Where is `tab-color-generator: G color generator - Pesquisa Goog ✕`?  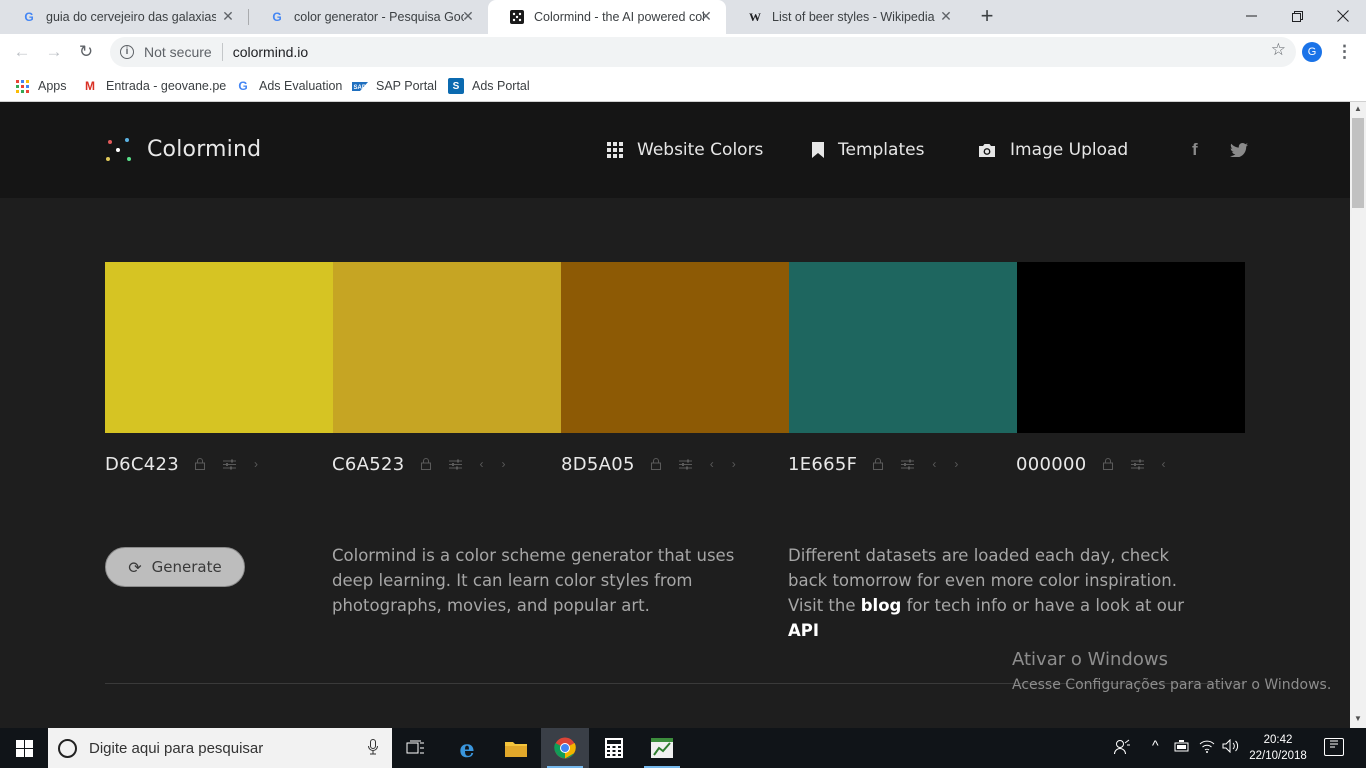
tab-color-generator: G color generator - Pesquisa Goog ✕ is located at coordinates (368, 17).